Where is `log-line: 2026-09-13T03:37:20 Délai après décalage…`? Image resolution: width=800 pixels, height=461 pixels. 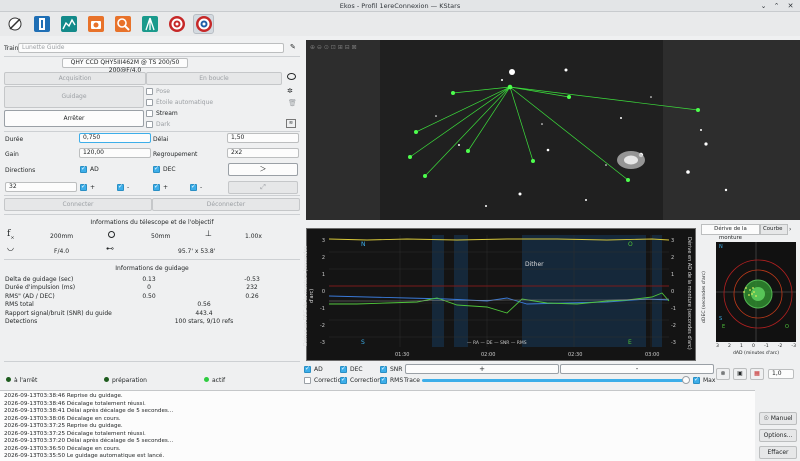
log-line: 2026-09-13T03:37:20 Délai après décalage… is located at coordinates (89, 441).